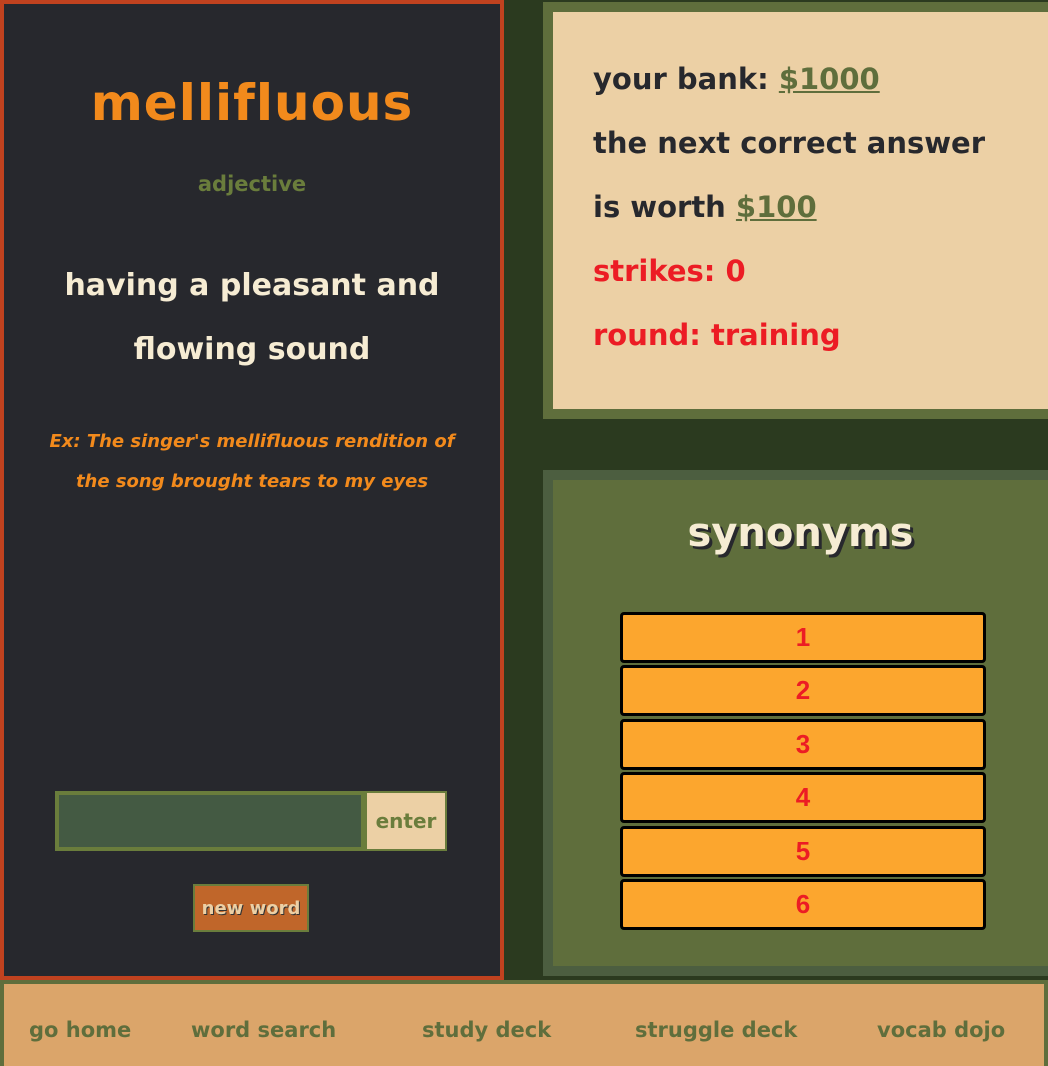 This screenshot has width=1048, height=1066. I want to click on example-line: the song brought tears to my eyes, so click(252, 481).